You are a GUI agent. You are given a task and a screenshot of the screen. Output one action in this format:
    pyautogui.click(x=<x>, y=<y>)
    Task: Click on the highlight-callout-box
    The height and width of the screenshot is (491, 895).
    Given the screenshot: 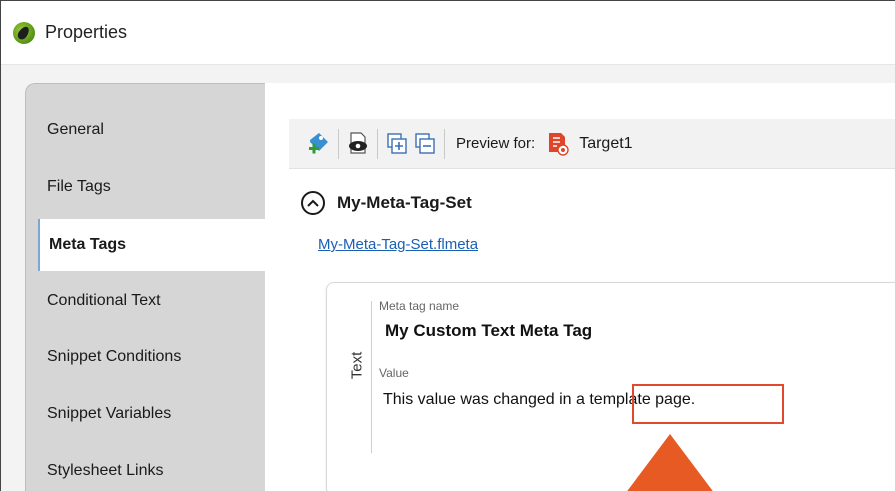 What is the action you would take?
    pyautogui.click(x=708, y=404)
    